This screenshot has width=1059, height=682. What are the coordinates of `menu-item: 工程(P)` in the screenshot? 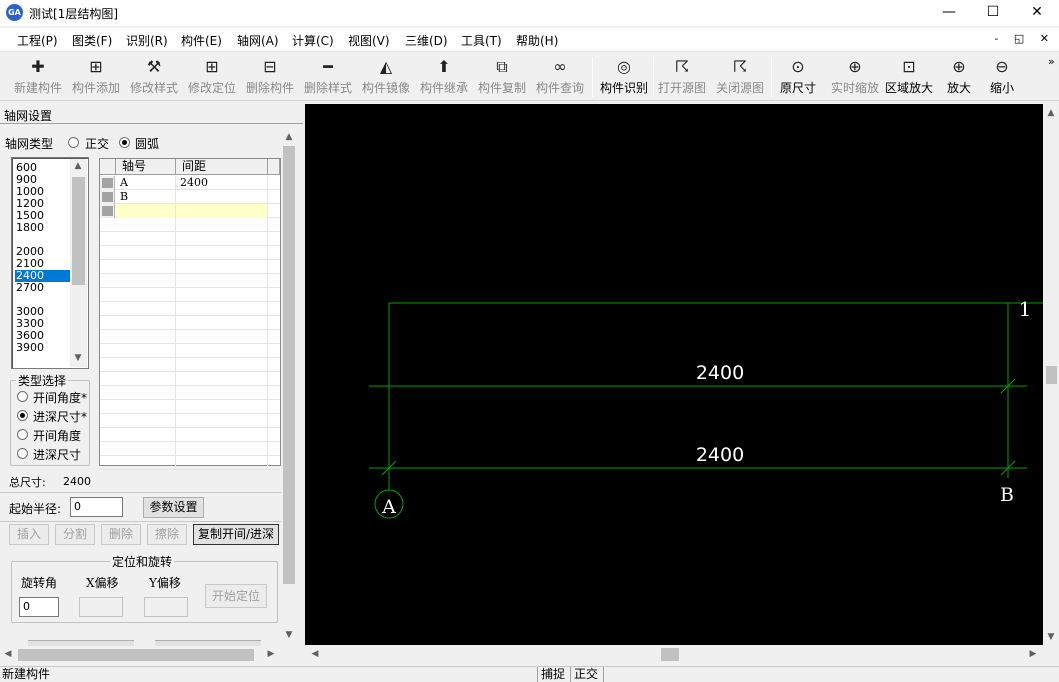 It's located at (37, 40).